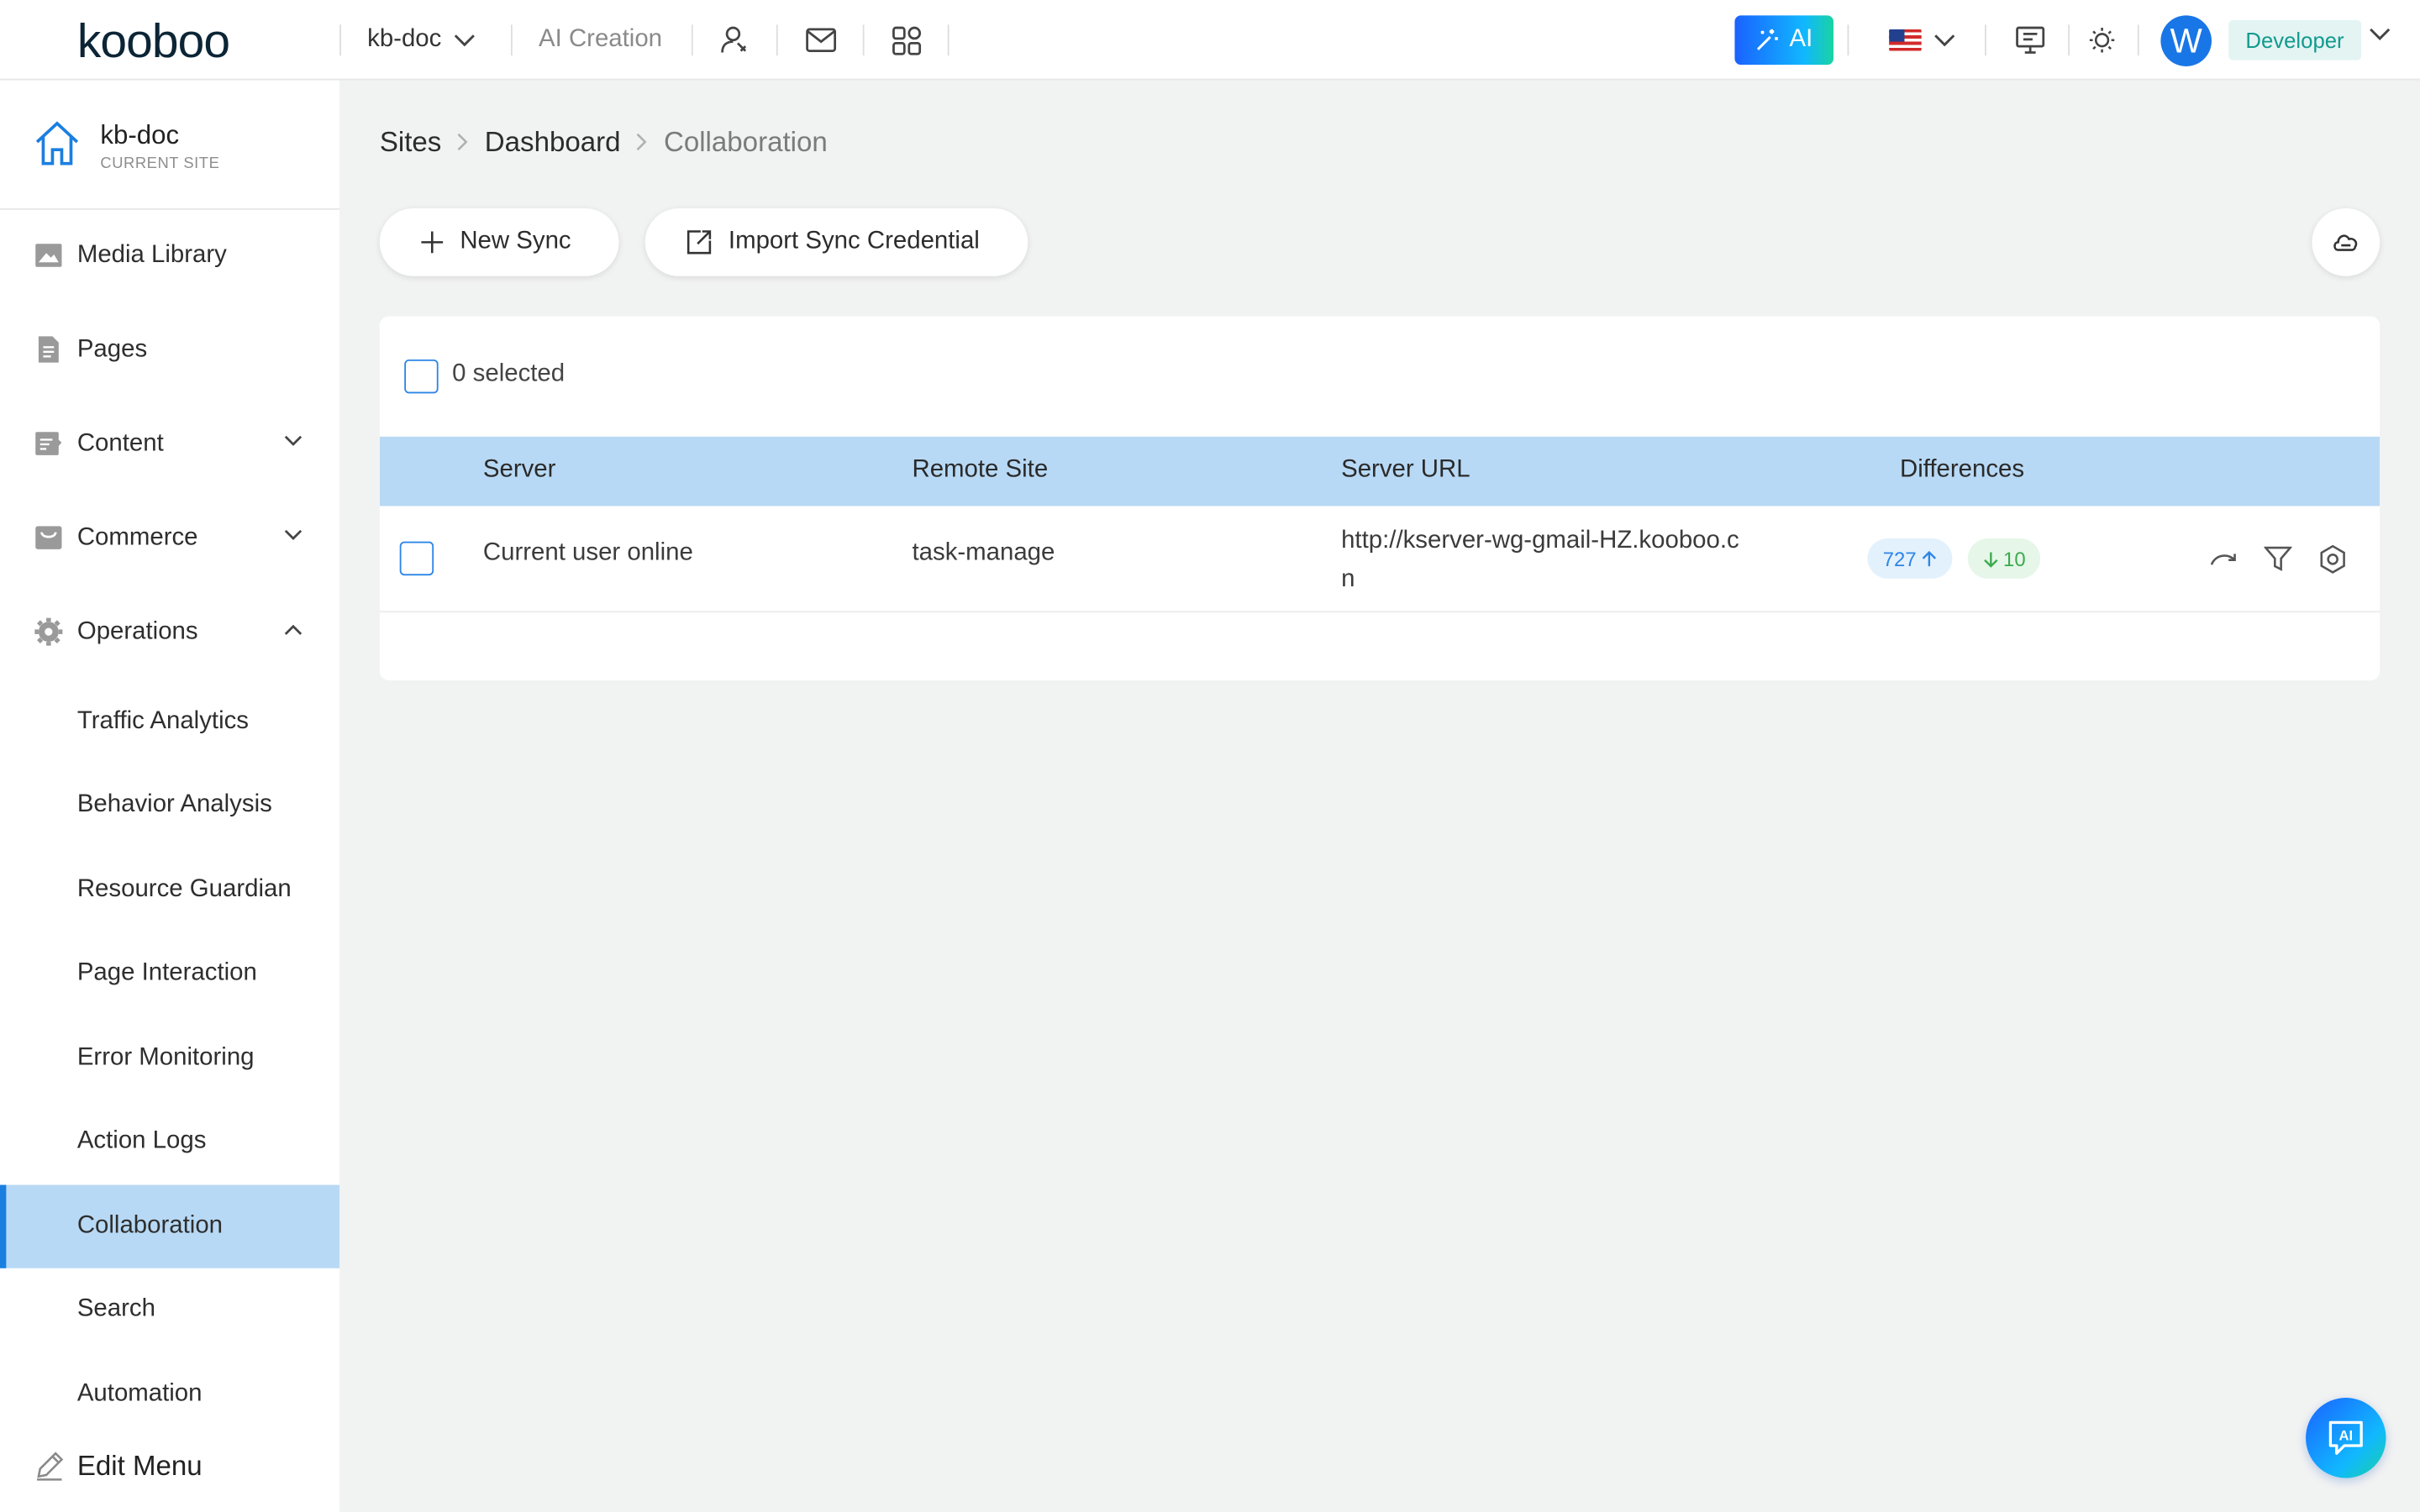 Image resolution: width=2420 pixels, height=1512 pixels. What do you see at coordinates (120, 443) in the screenshot?
I see `sidebar-item-label: Content` at bounding box center [120, 443].